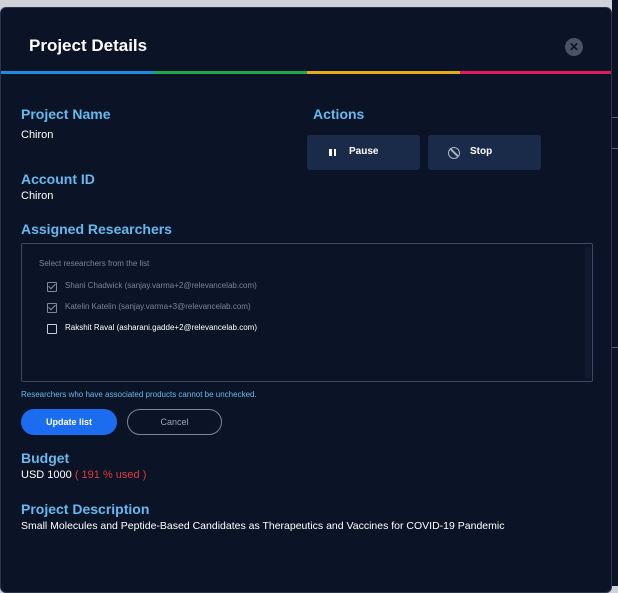  I want to click on accent-stripe-blue, so click(77, 72).